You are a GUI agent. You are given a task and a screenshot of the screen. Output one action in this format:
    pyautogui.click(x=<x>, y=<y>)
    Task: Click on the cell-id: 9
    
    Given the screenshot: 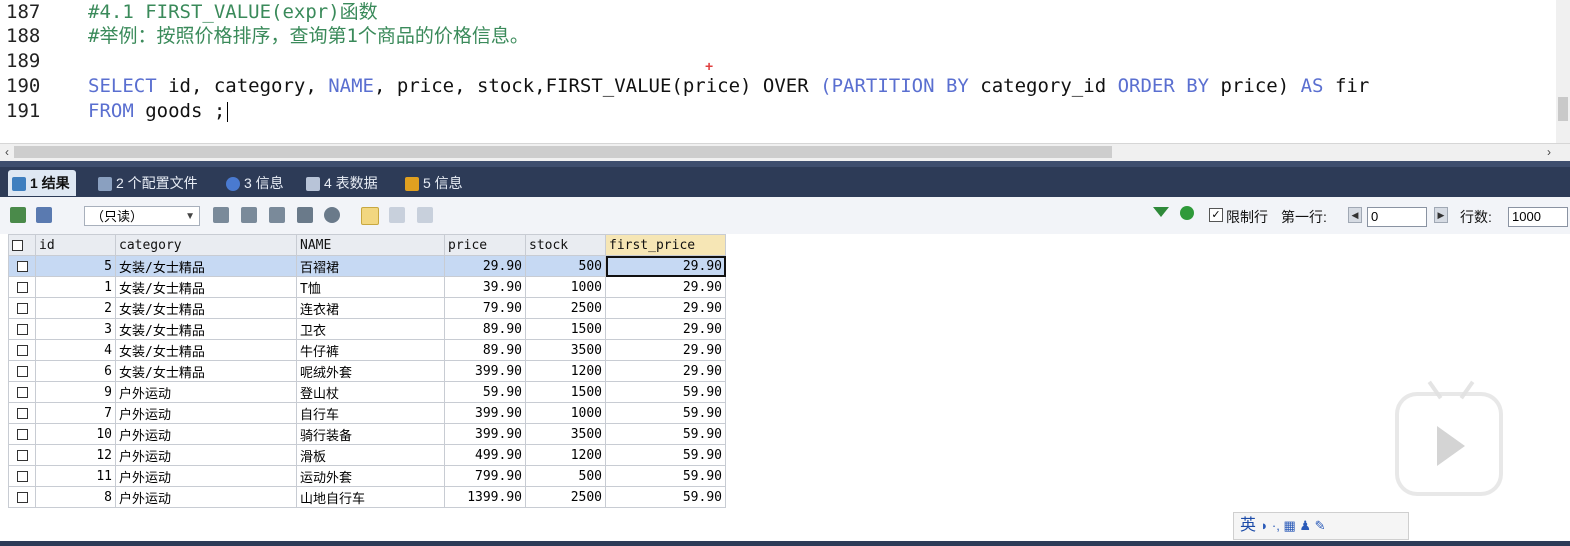 What is the action you would take?
    pyautogui.click(x=75, y=392)
    